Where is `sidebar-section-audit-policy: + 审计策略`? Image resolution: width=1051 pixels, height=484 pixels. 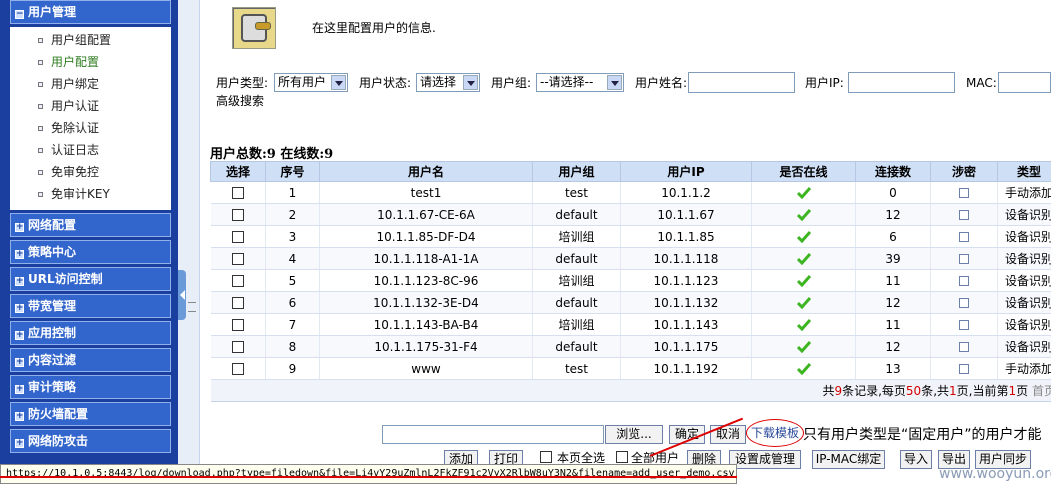 sidebar-section-audit-policy: + 审计策略 is located at coordinates (90, 387).